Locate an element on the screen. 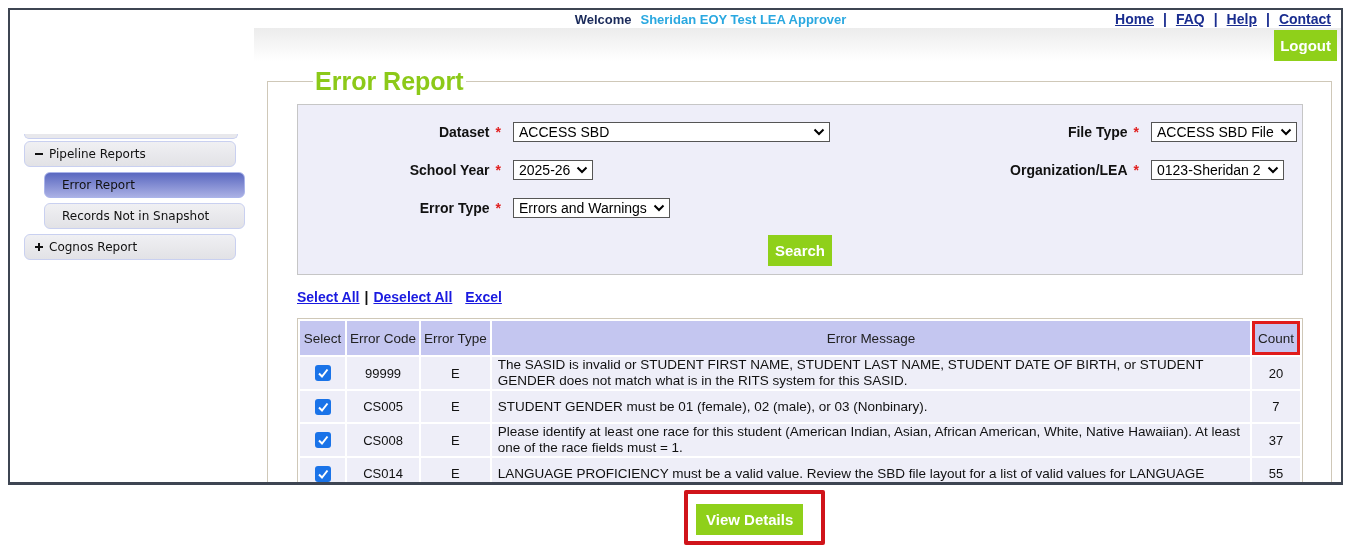  table-cell: CS014 is located at coordinates (383, 470).